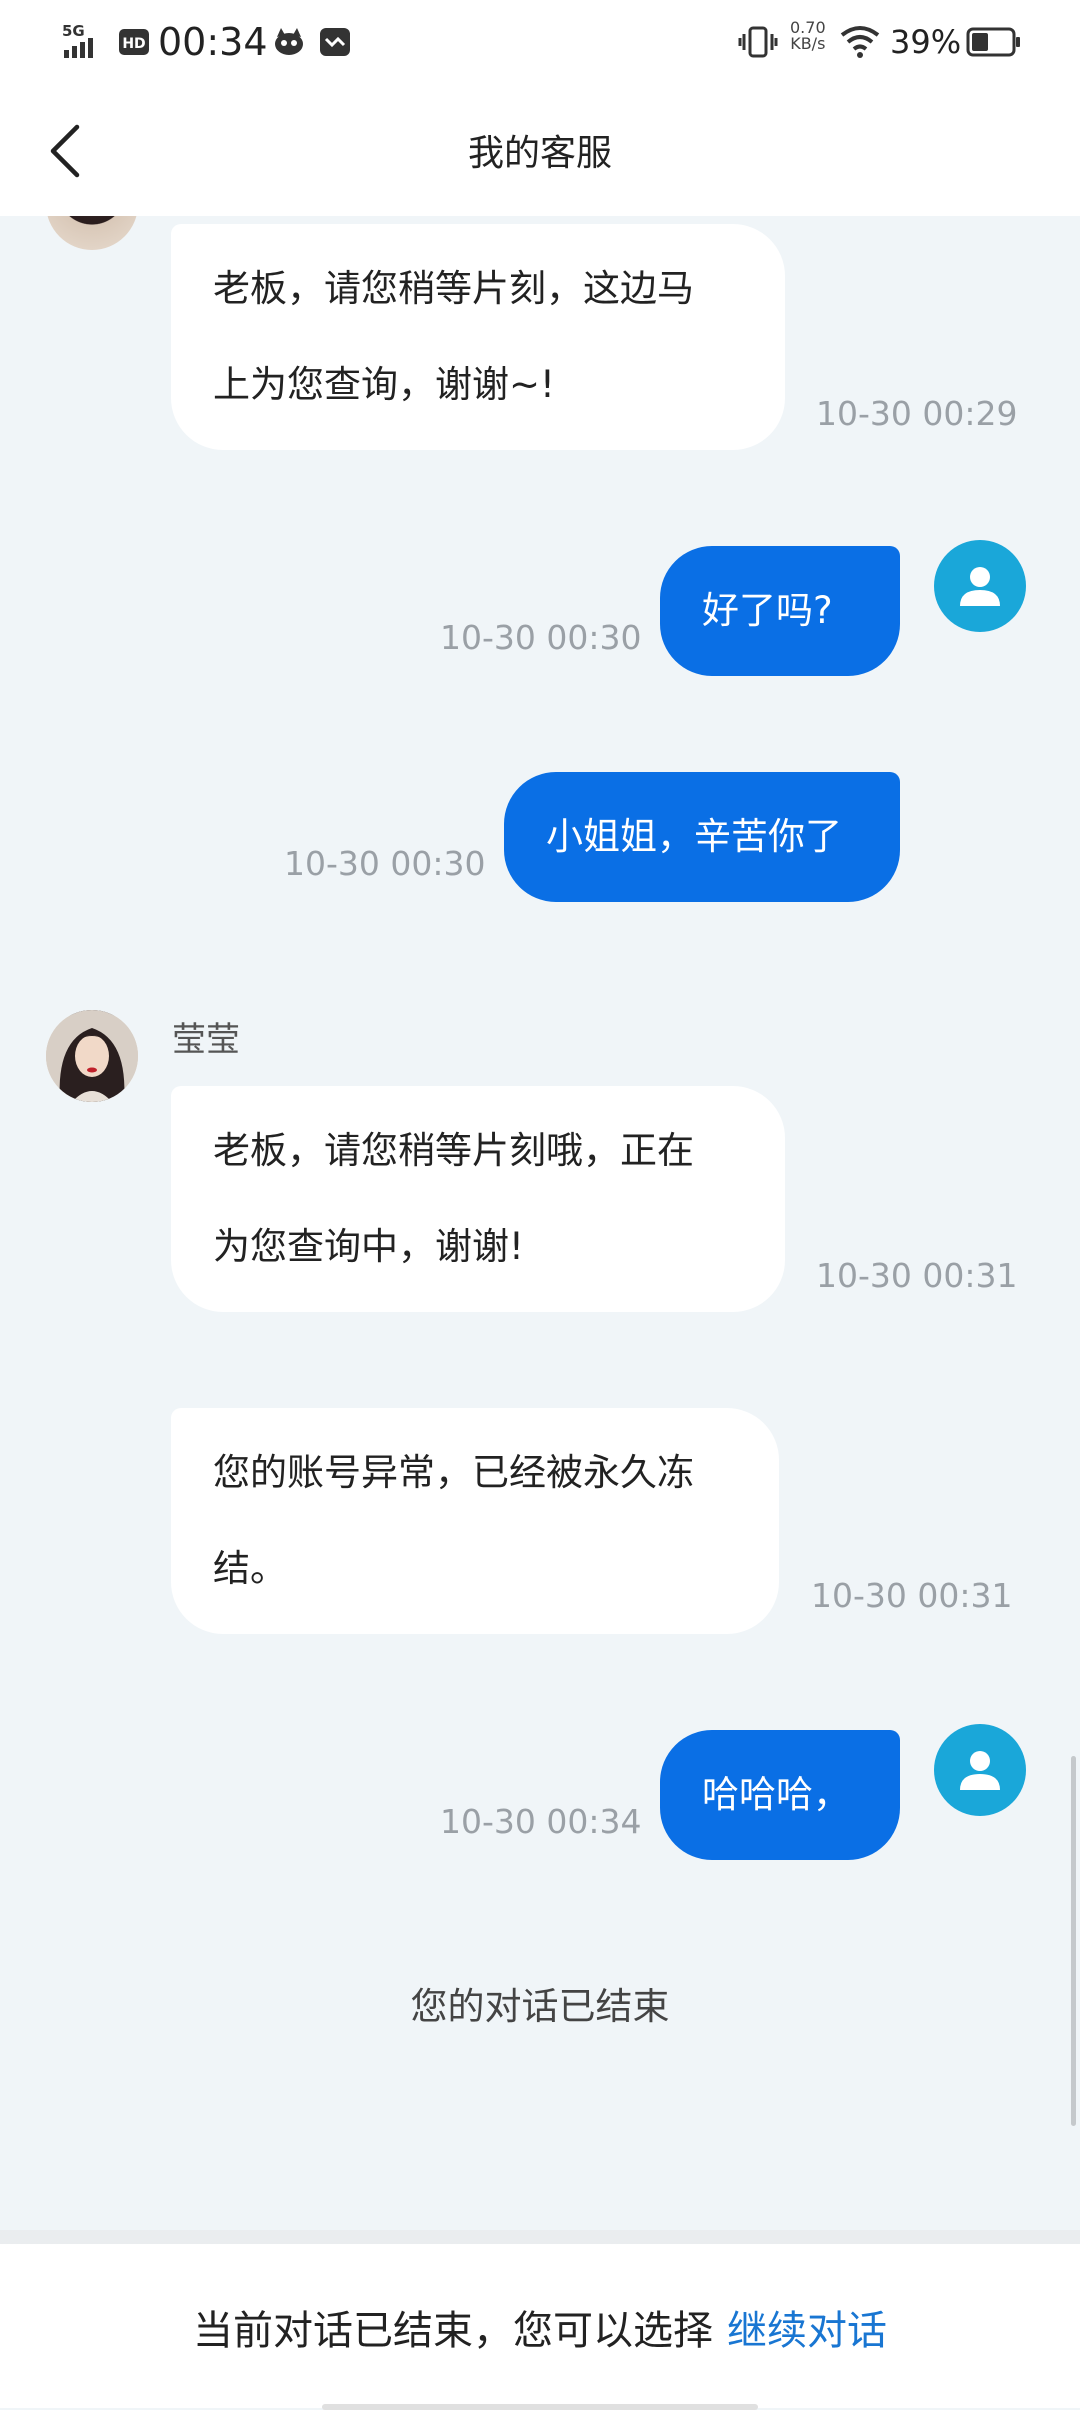  What do you see at coordinates (926, 42) in the screenshot?
I see `battery-percent: 39%` at bounding box center [926, 42].